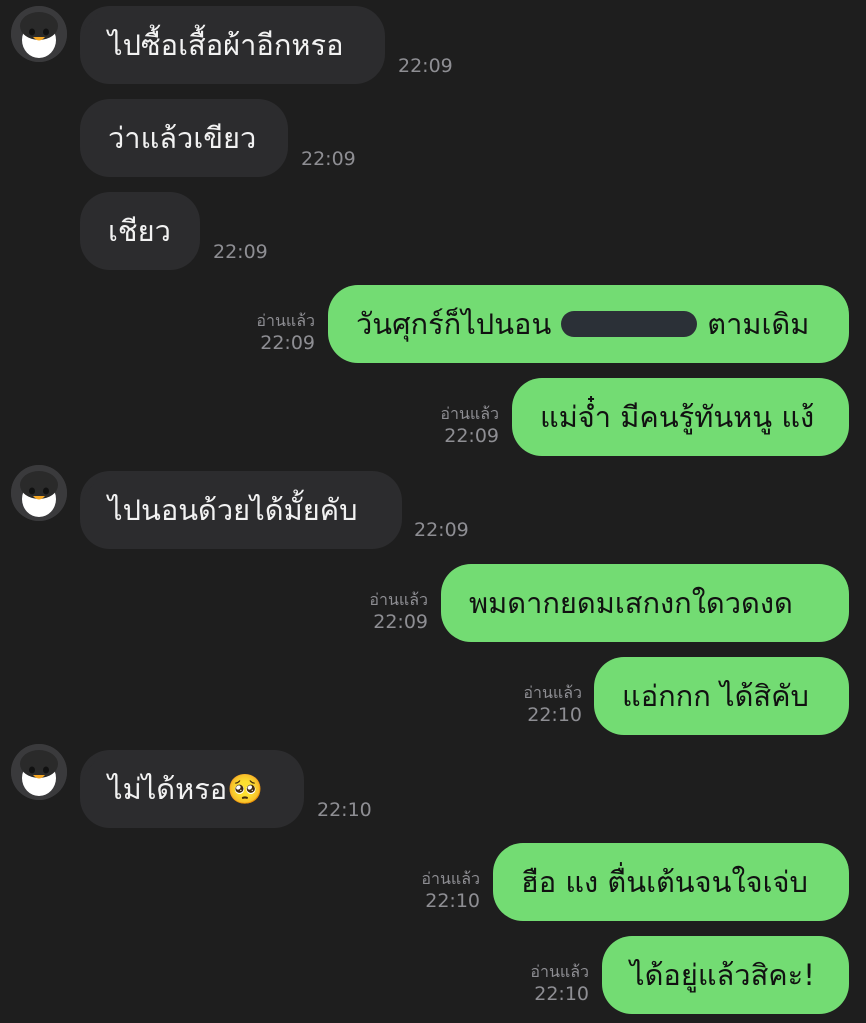  I want to click on message-text: ว่าแล้วเขียว, so click(182, 138).